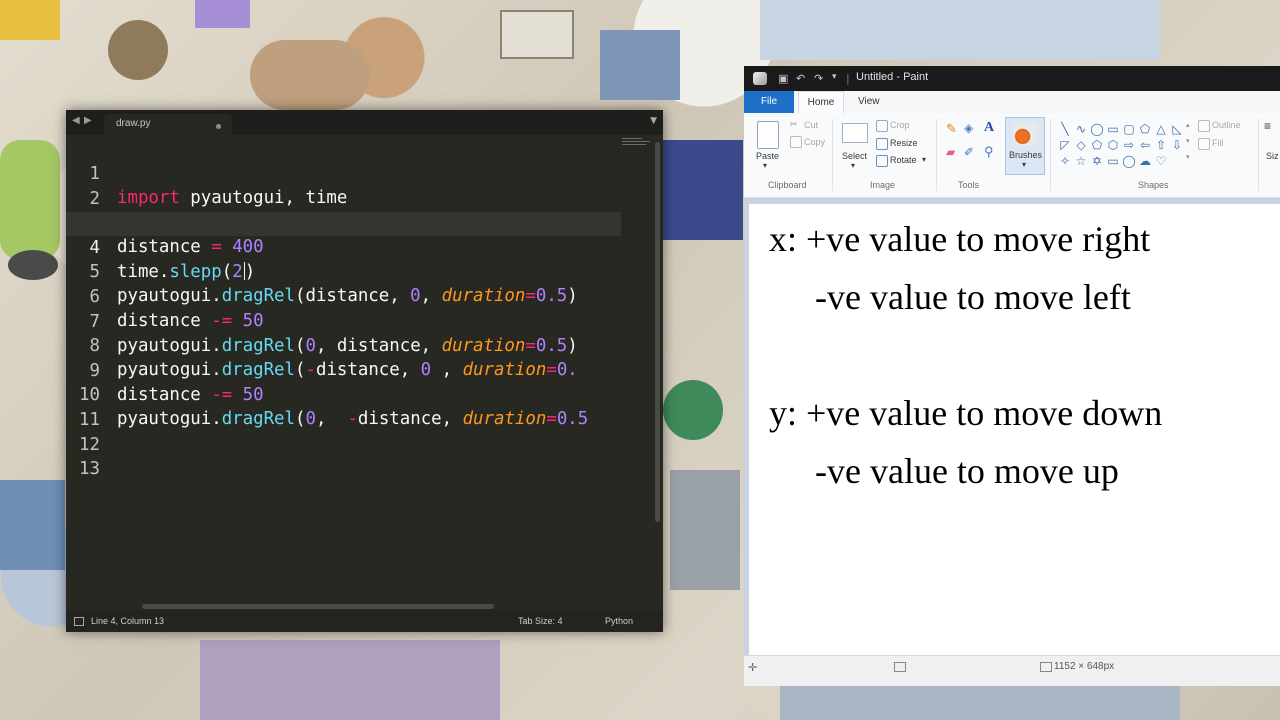 Image resolution: width=1280 pixels, height=720 pixels. I want to click on down-arrow-shape-icon: ⇩, so click(1177, 145).